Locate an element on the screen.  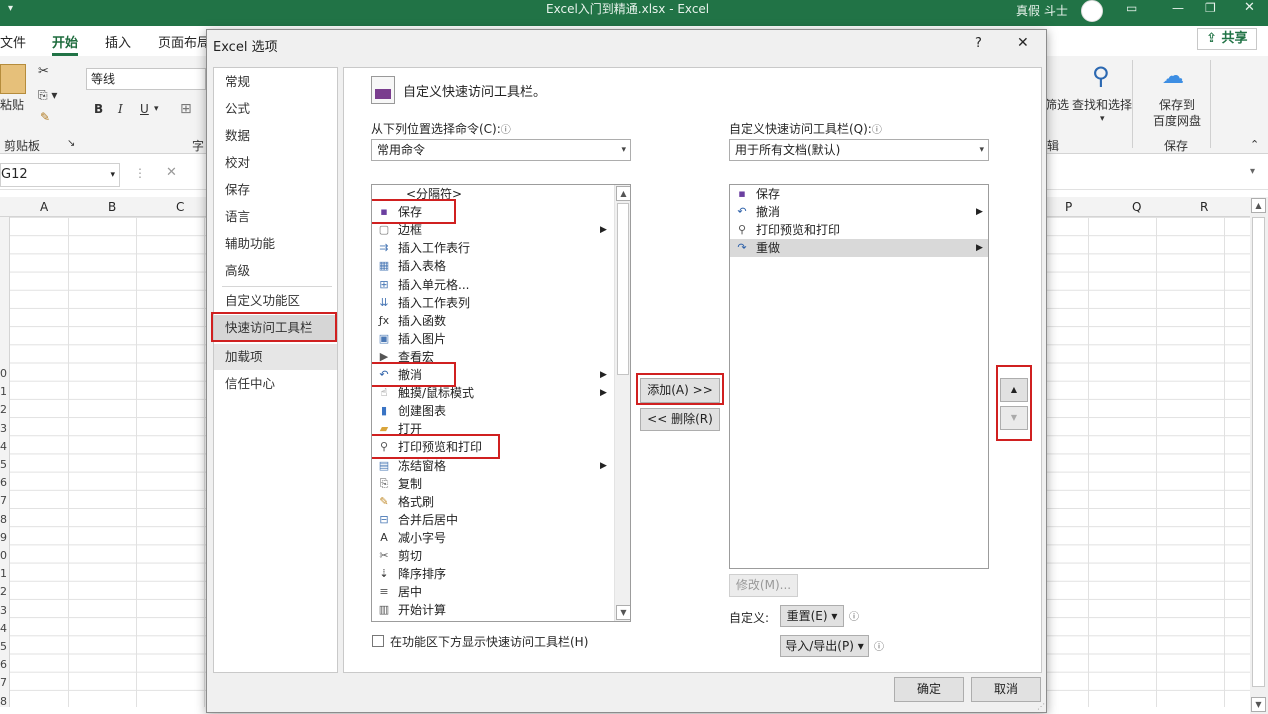
help-button: ? is located at coordinates (978, 43).